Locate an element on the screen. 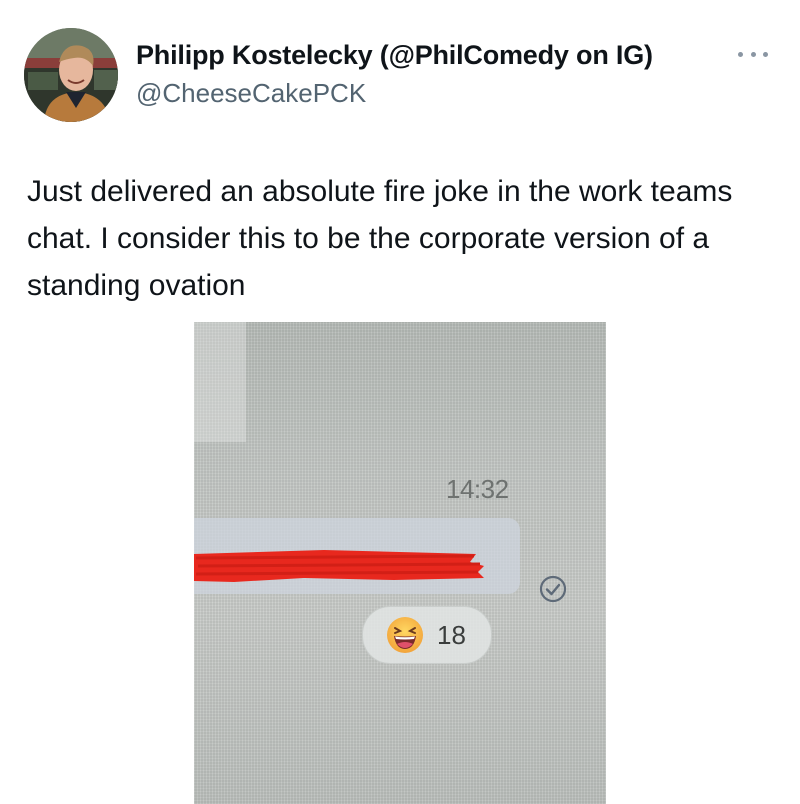 Image resolution: width=800 pixels, height=804 pixels. avatar-photo is located at coordinates (71, 75).